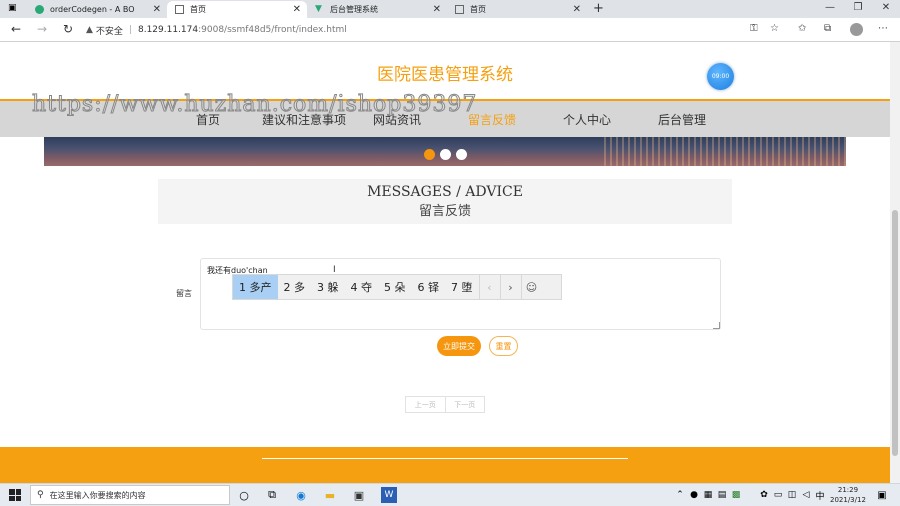  Describe the element at coordinates (883, 28) in the screenshot. I see `more-icon: ⋯` at that location.